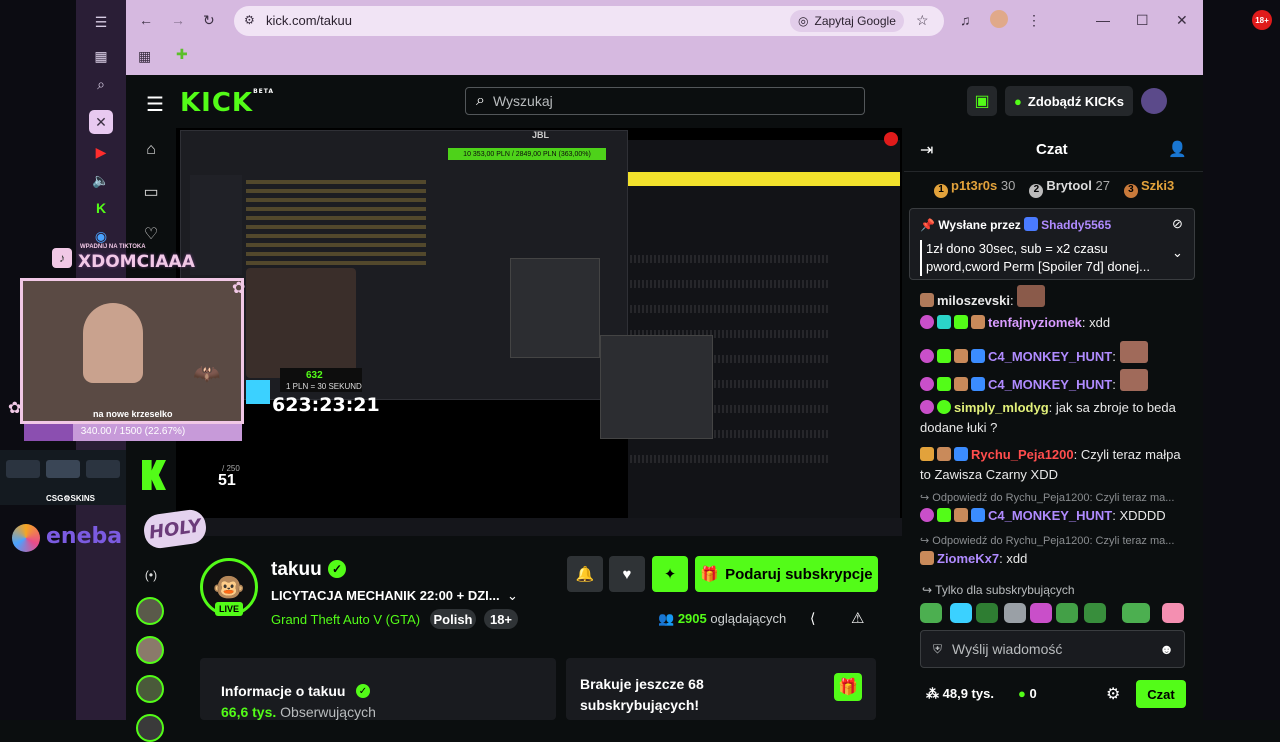 This screenshot has width=1280, height=742. I want to click on share-icon: ⟨, so click(812, 618).